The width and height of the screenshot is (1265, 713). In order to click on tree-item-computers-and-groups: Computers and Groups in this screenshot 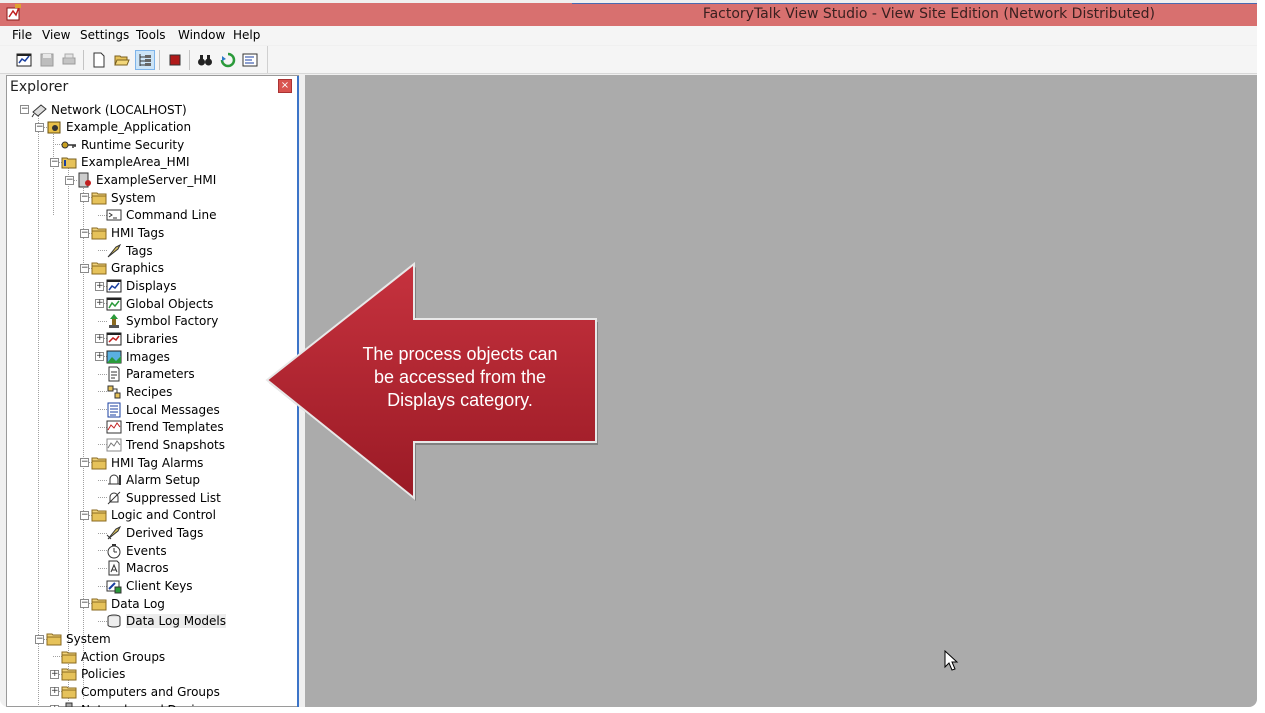, I will do `click(140, 691)`.